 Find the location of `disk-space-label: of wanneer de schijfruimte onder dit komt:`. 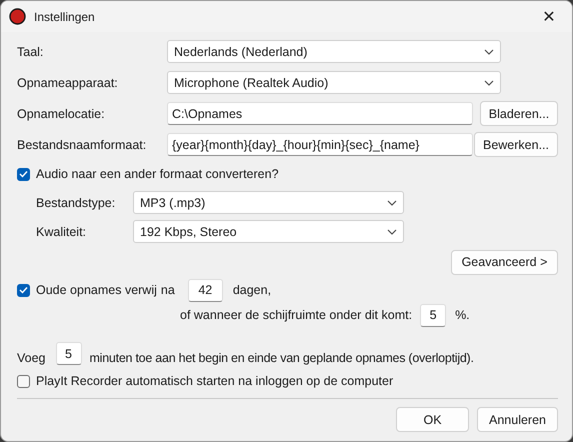

disk-space-label: of wanneer de schijfruimte onder dit komt: is located at coordinates (296, 315).